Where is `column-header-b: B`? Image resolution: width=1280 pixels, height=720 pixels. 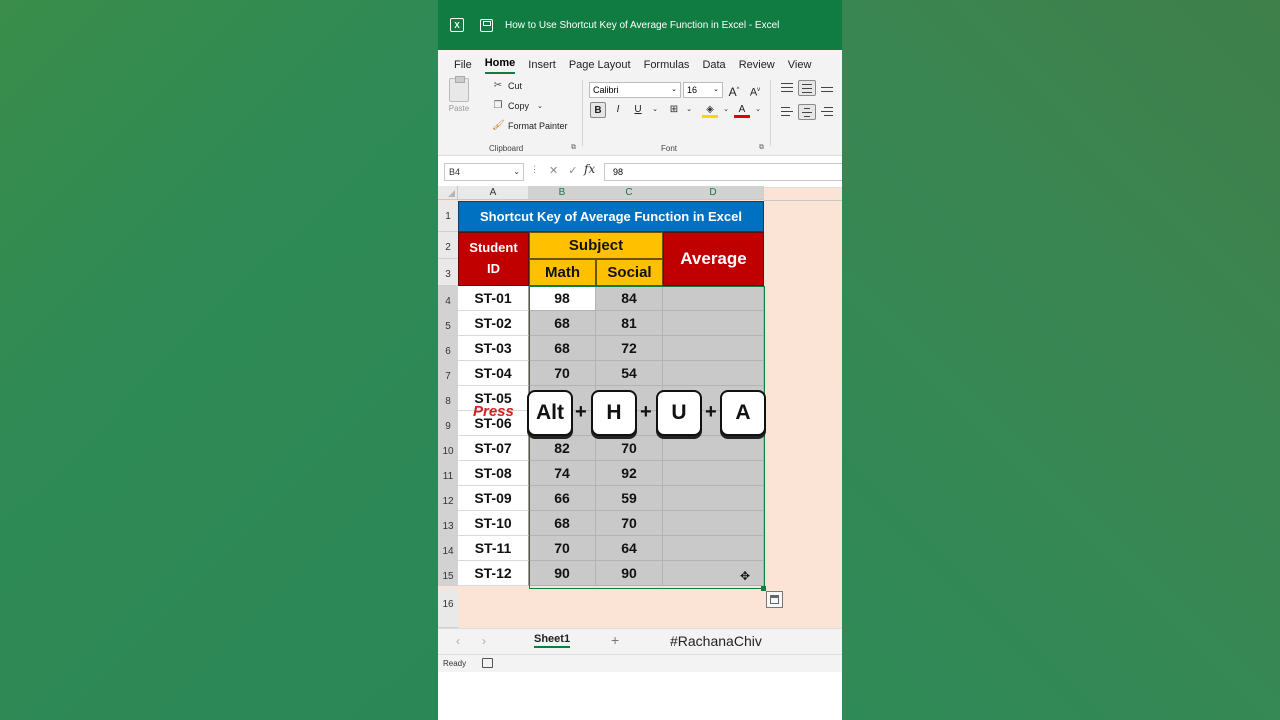 column-header-b: B is located at coordinates (562, 193).